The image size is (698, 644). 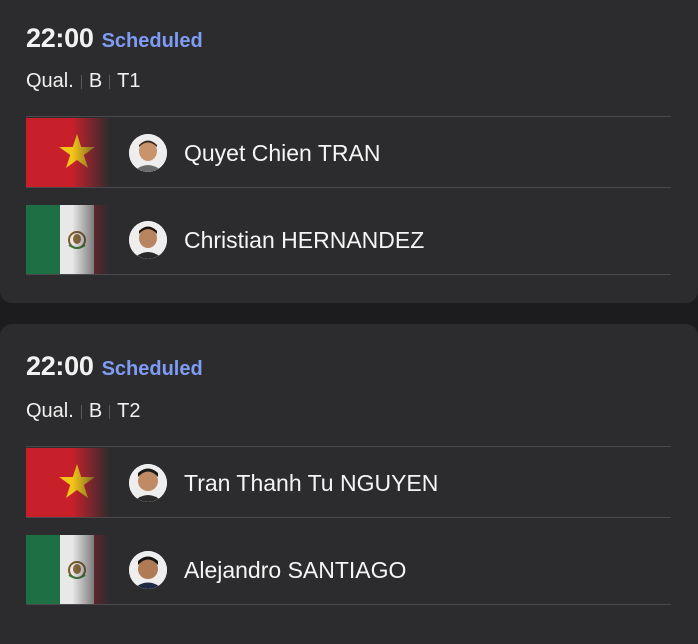 I want to click on player-row: Quyet Chien TRAN, so click(x=348, y=153).